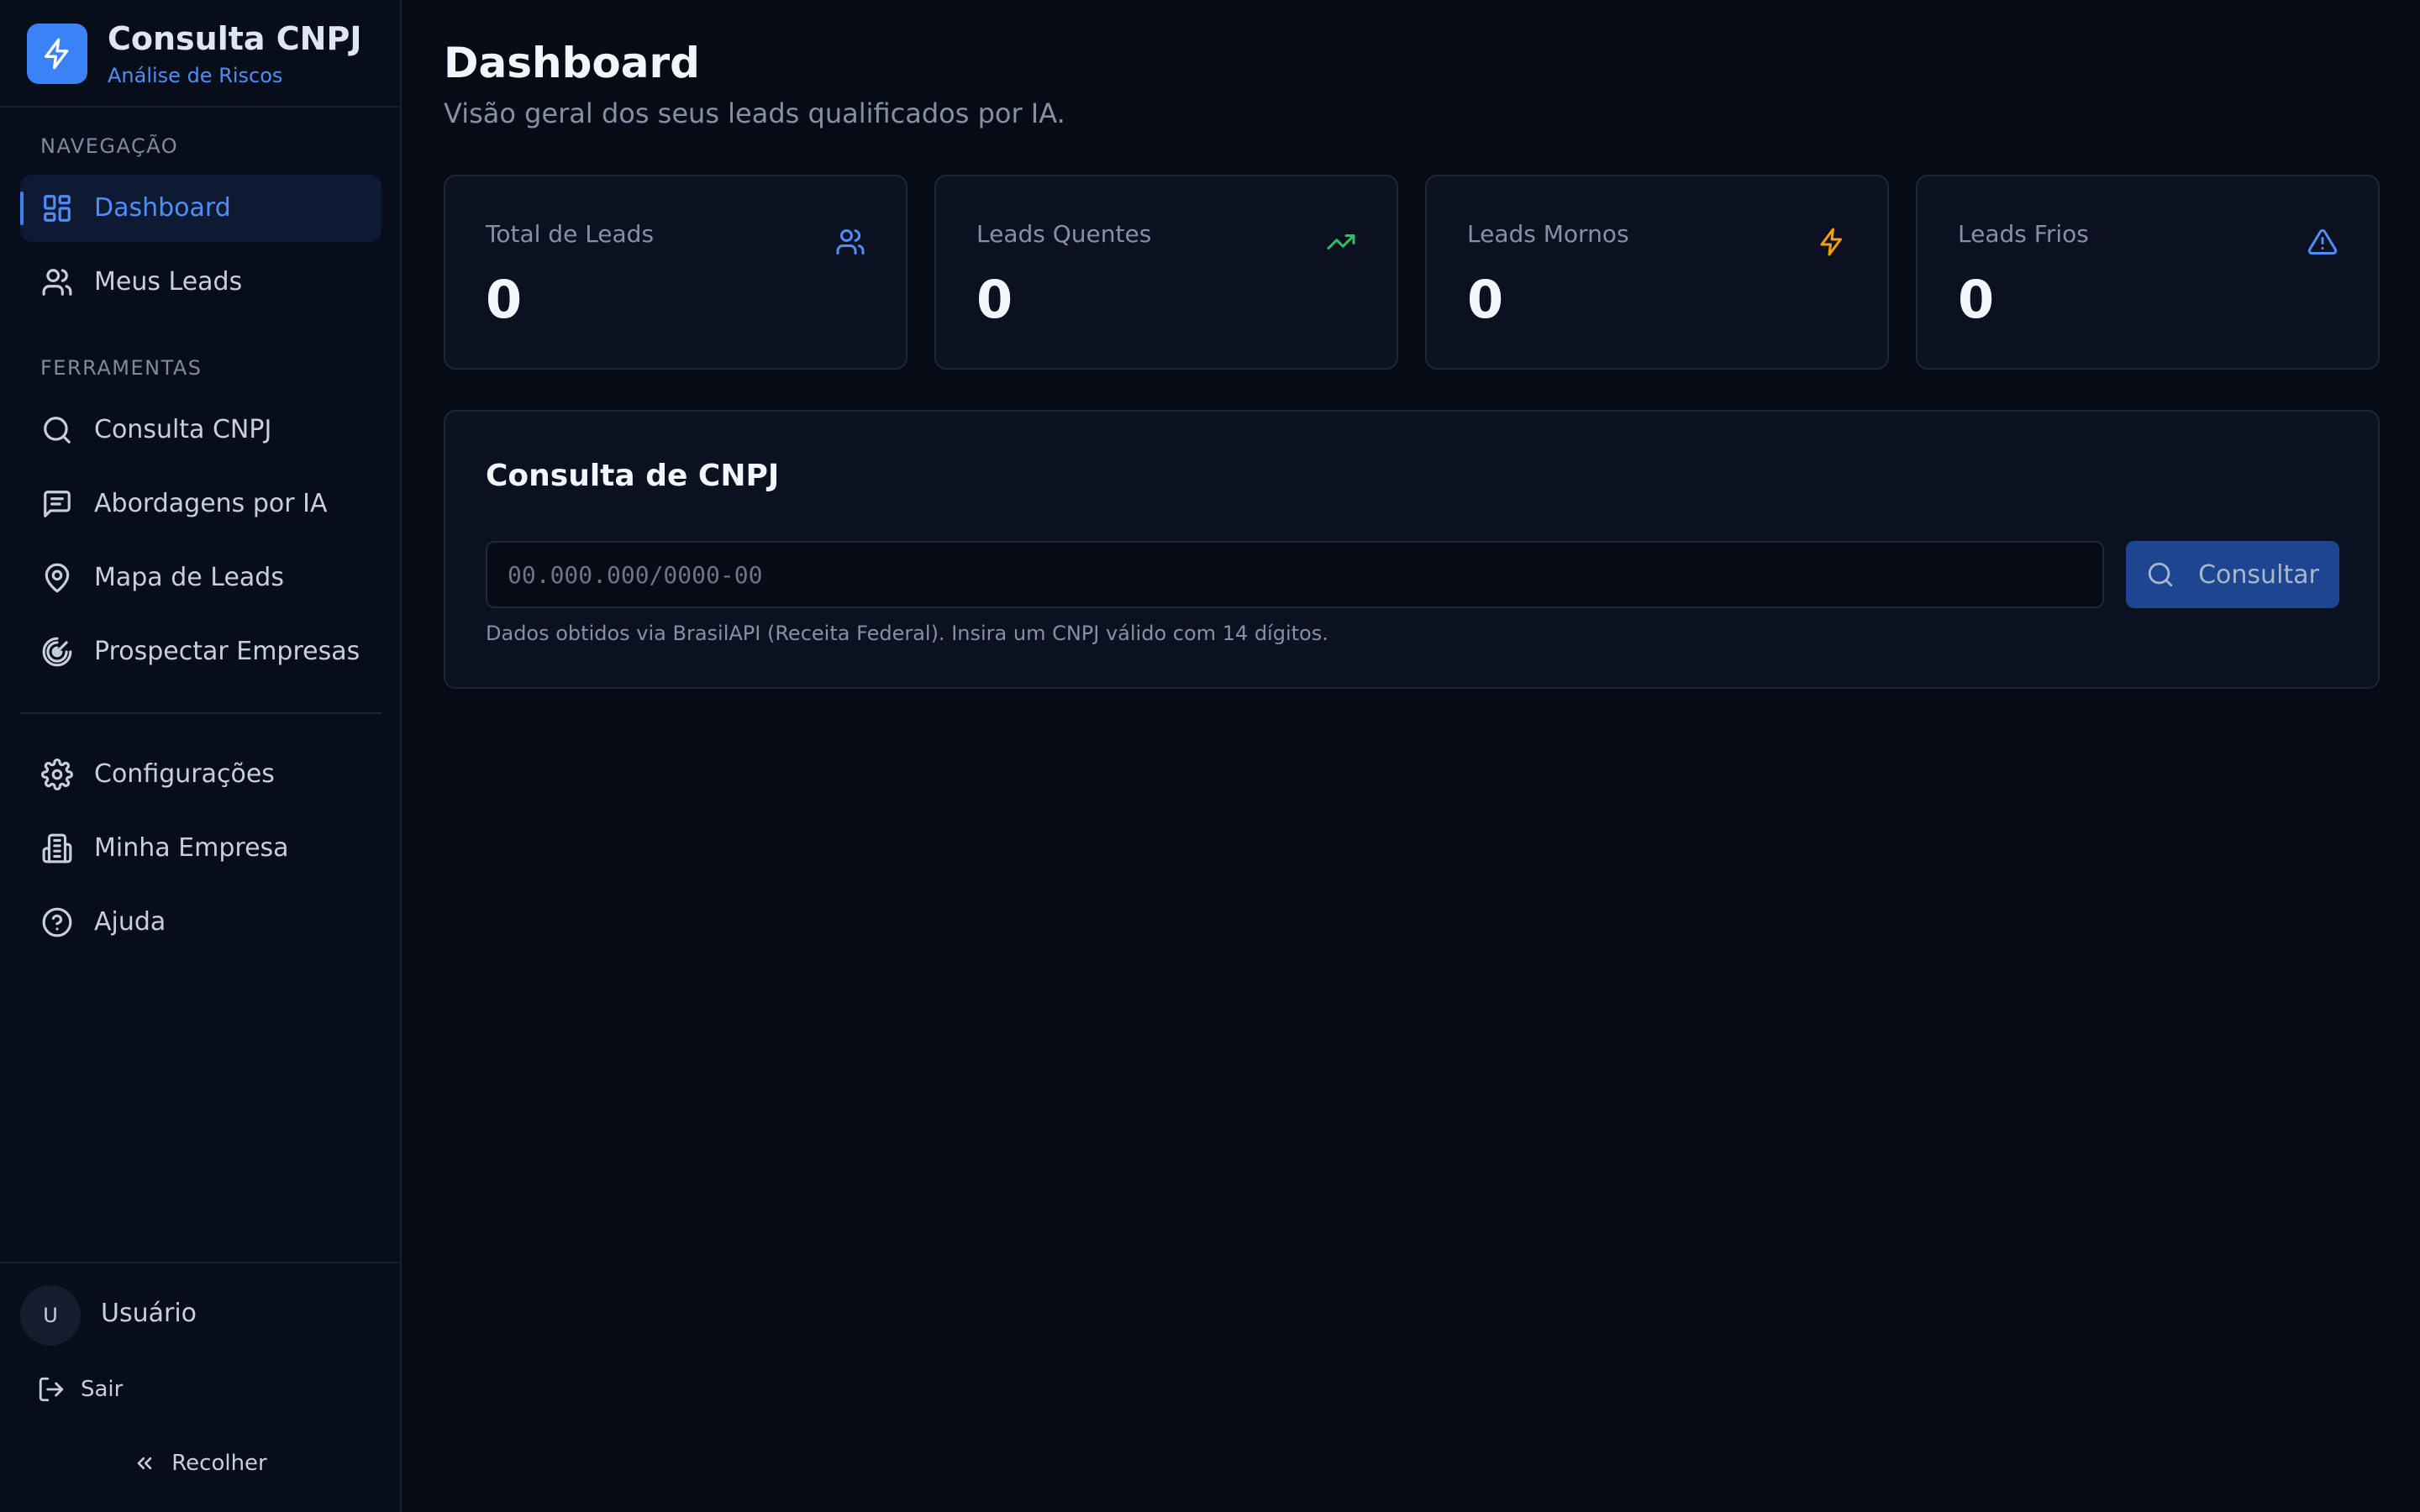 The height and width of the screenshot is (1512, 2420). Describe the element at coordinates (1295, 574) in the screenshot. I see `cnpj-input` at that location.